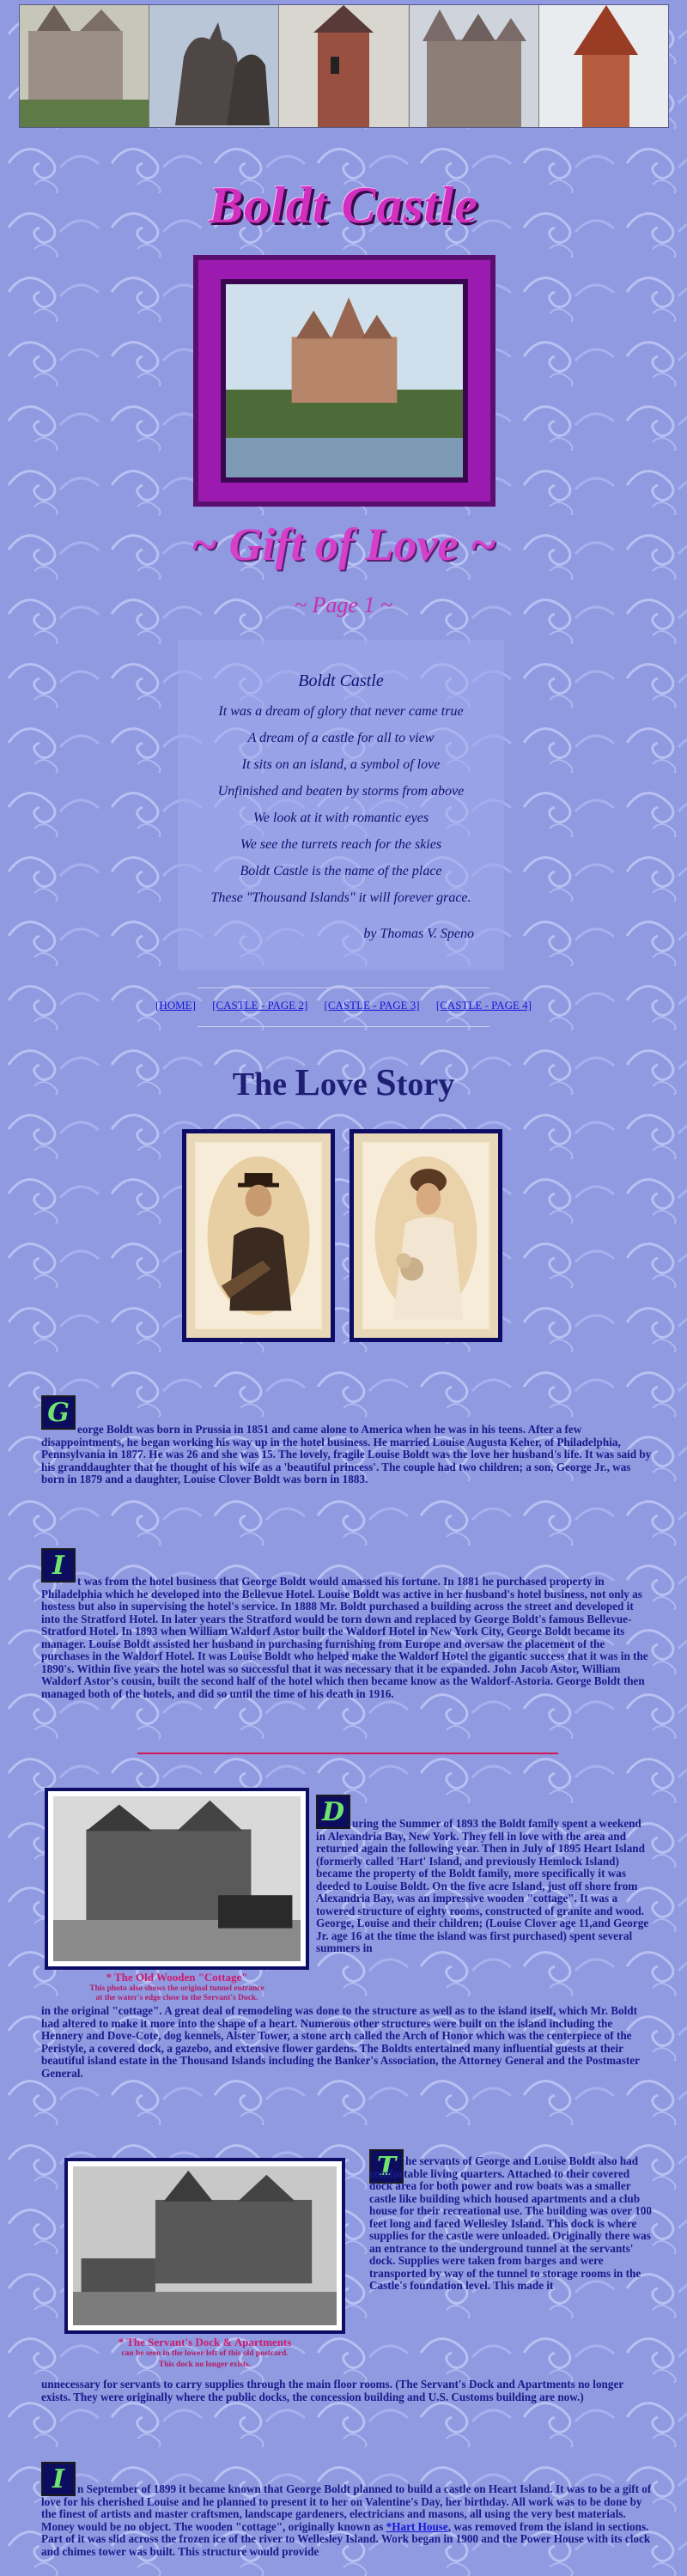  I want to click on nav-castle-page-2-link: [CASTLE - PAGE 2], so click(259, 1006).